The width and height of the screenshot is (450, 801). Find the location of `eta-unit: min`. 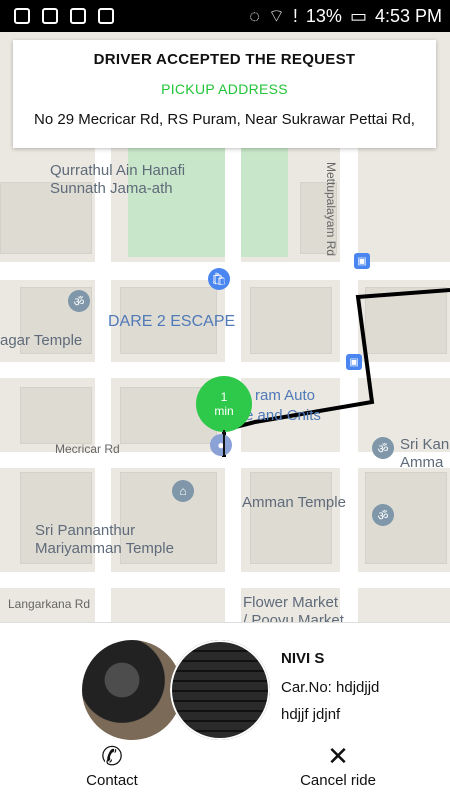

eta-unit: min is located at coordinates (224, 411).